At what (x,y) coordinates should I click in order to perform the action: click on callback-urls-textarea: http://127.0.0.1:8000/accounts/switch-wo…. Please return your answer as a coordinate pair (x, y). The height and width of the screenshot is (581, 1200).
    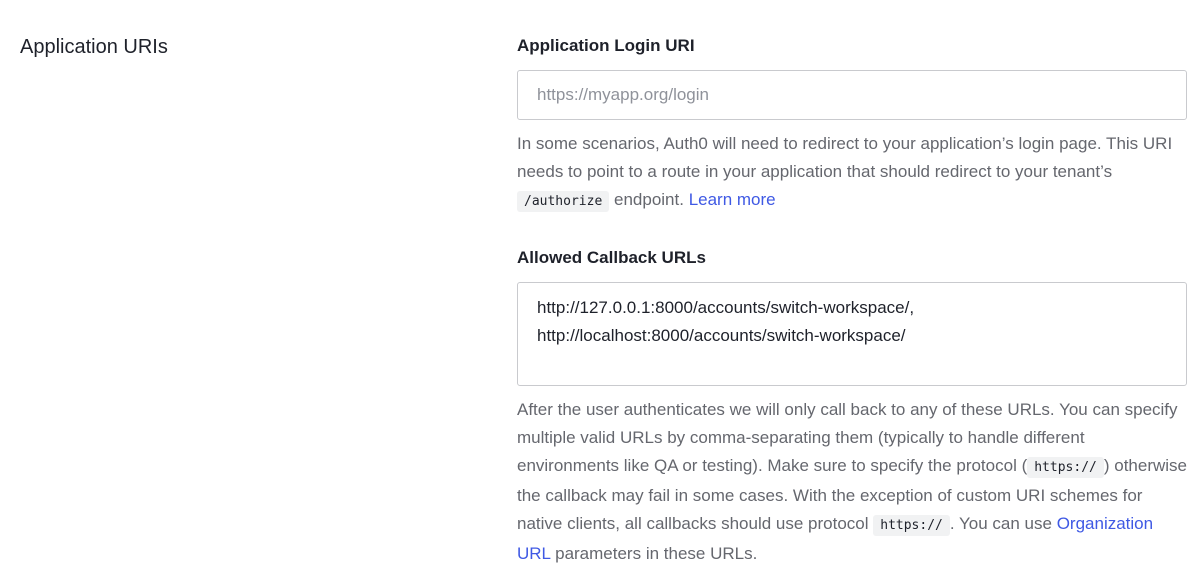
    Looking at the image, I should click on (852, 334).